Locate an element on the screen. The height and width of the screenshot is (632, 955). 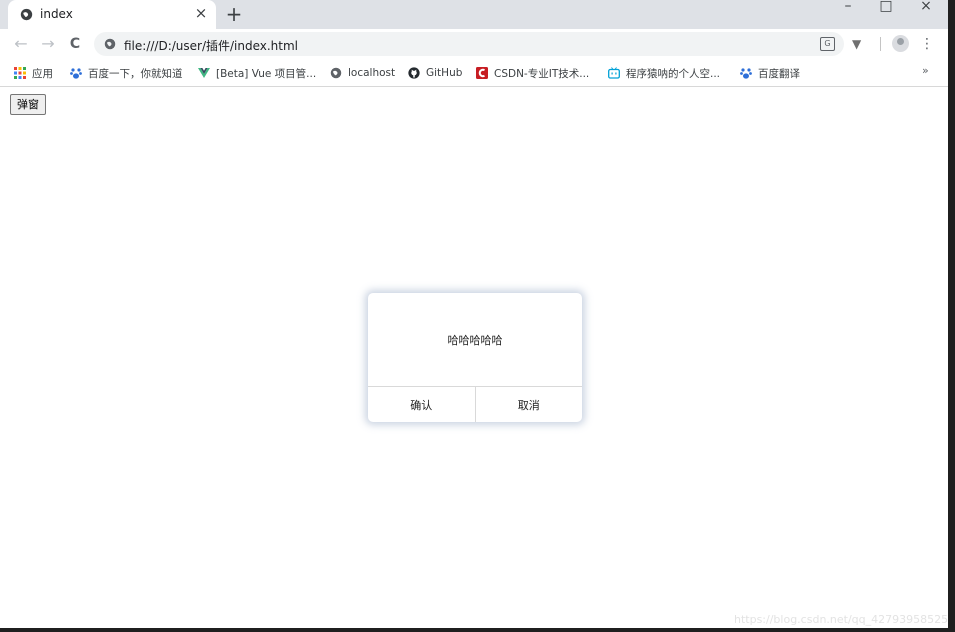
tab-title: index is located at coordinates (56, 14).